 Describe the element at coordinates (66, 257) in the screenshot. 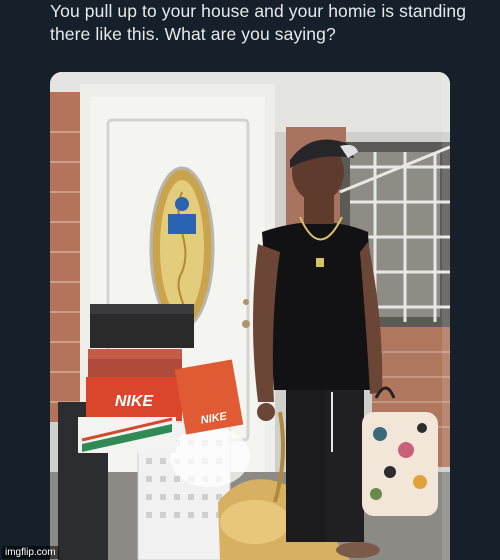

I see `brick-wall-left` at that location.